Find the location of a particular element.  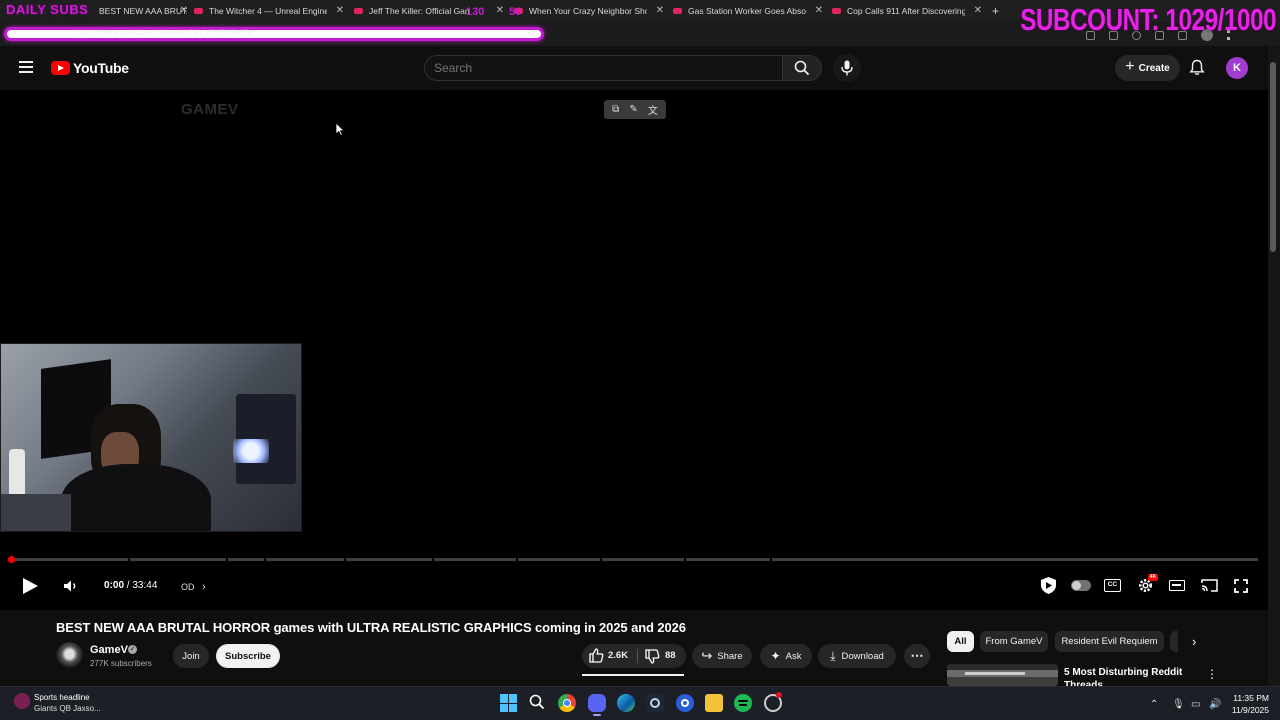

theater-mode-icon is located at coordinates (1177, 585).